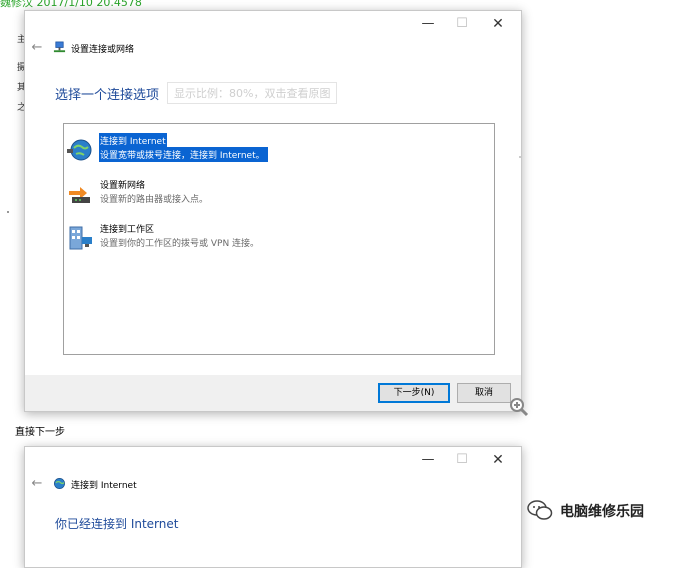 The width and height of the screenshot is (676, 568). I want to click on zoom-magnifier-icon, so click(519, 407).